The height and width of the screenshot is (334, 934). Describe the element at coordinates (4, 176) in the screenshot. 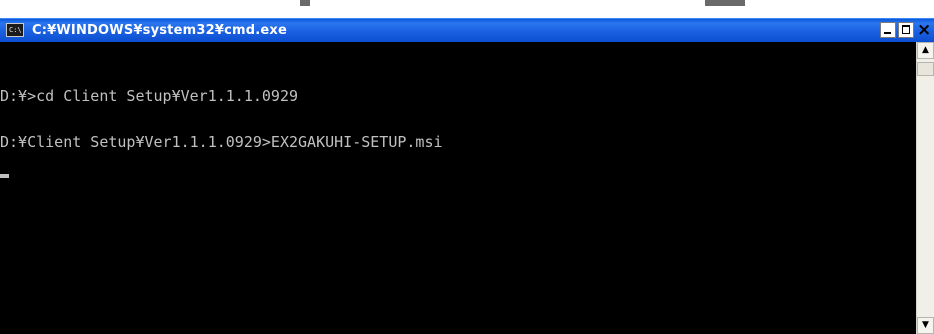

I see `text-cursor` at that location.